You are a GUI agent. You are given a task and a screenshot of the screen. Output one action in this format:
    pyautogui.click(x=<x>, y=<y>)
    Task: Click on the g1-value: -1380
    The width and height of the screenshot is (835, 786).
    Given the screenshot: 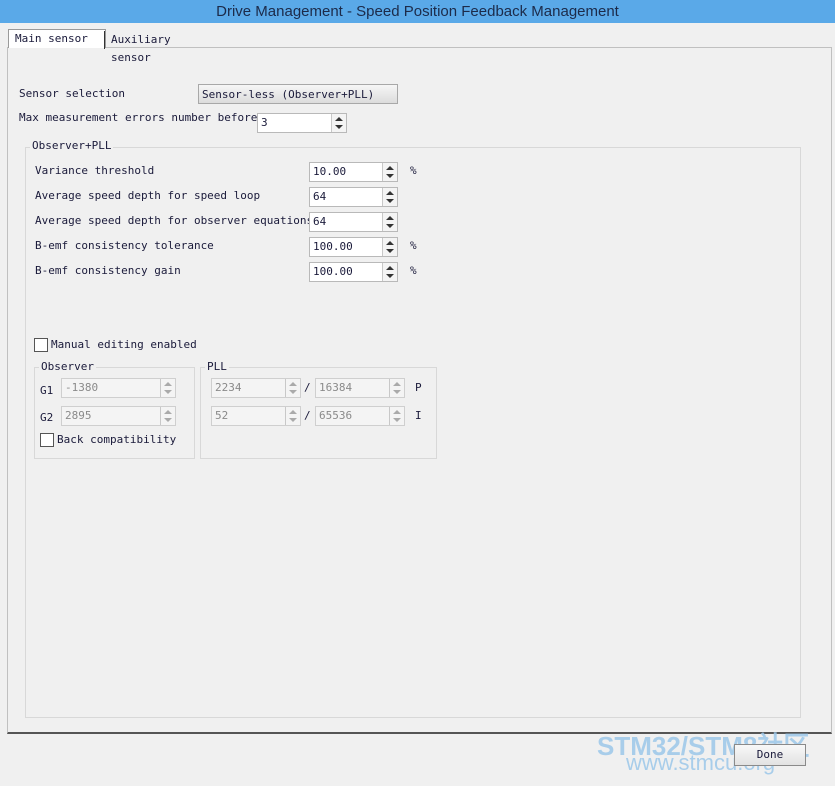 What is the action you would take?
    pyautogui.click(x=82, y=387)
    